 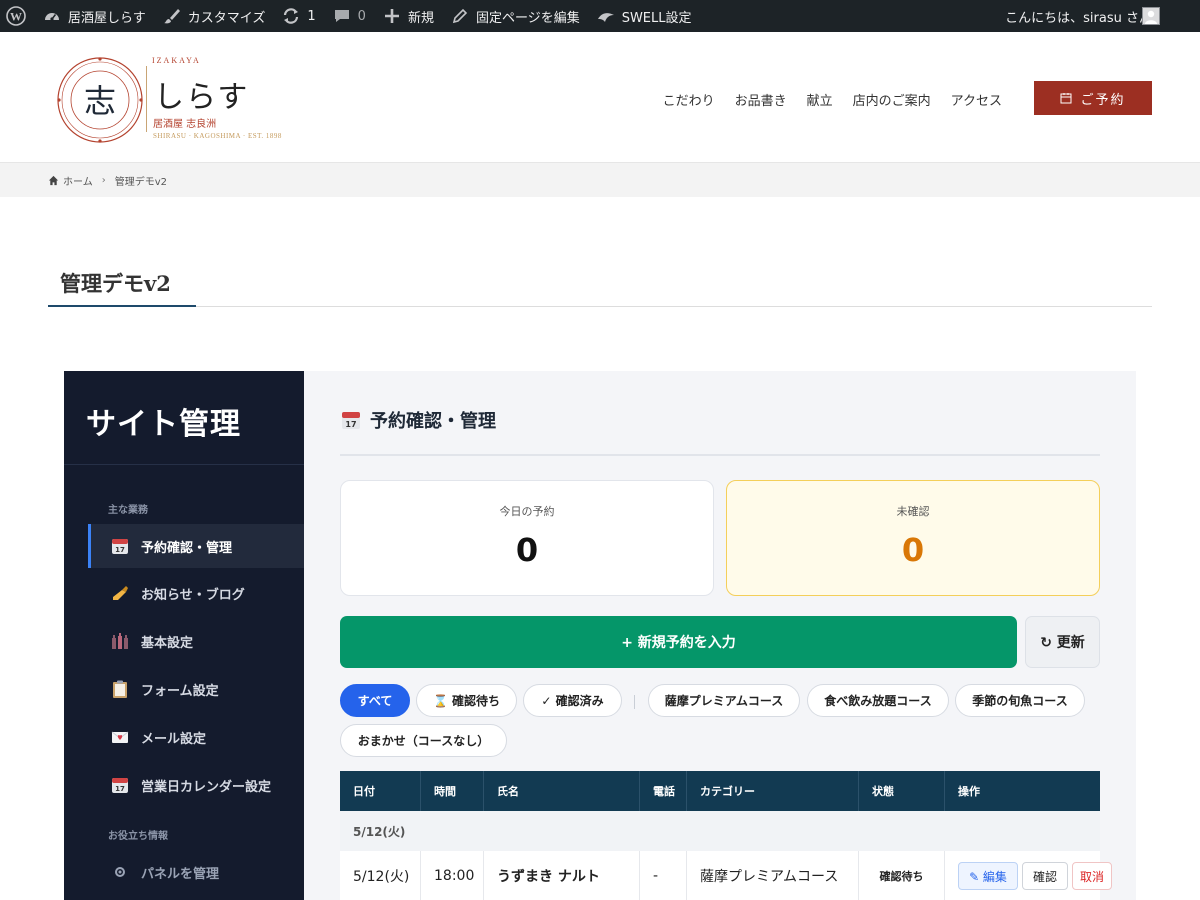 What do you see at coordinates (1078, 16) in the screenshot?
I see `greeting-link: こんにちは、sirasu さん` at bounding box center [1078, 16].